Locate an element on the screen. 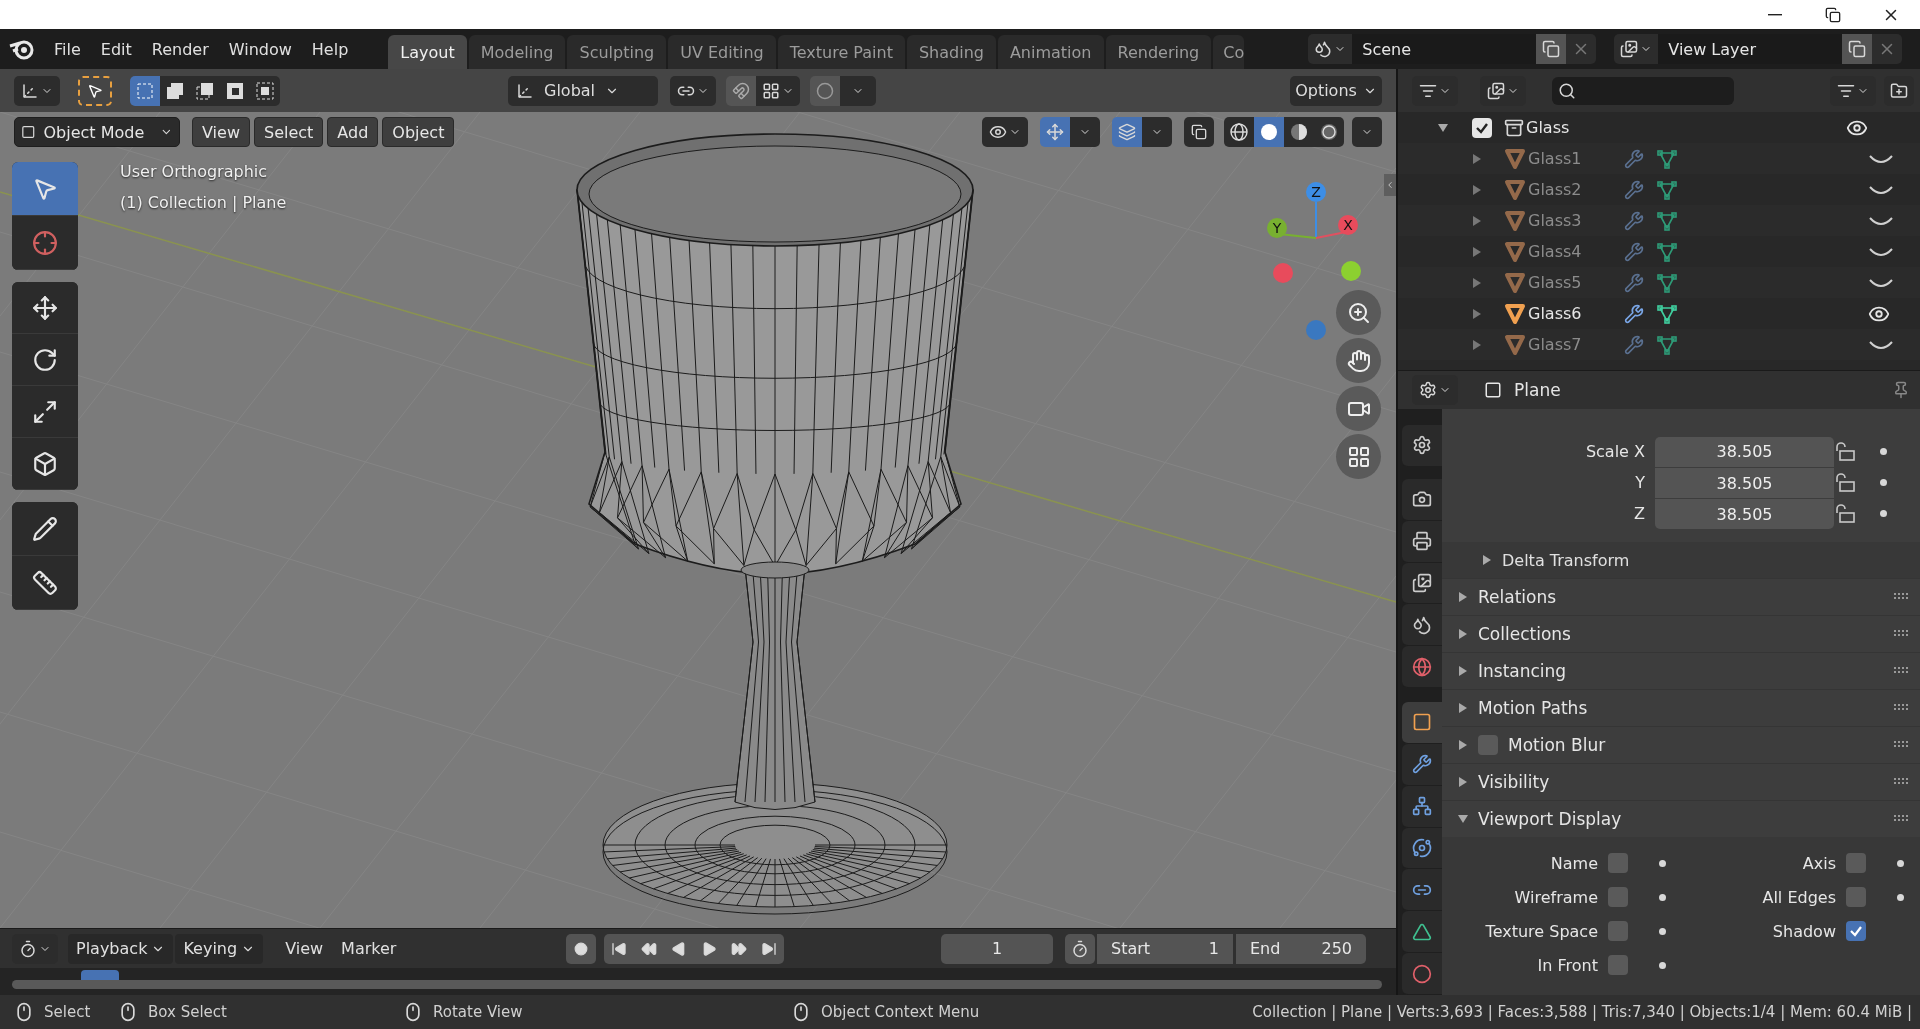 Image resolution: width=1920 pixels, height=1029 pixels. field-value: 250 is located at coordinates (1336, 948).